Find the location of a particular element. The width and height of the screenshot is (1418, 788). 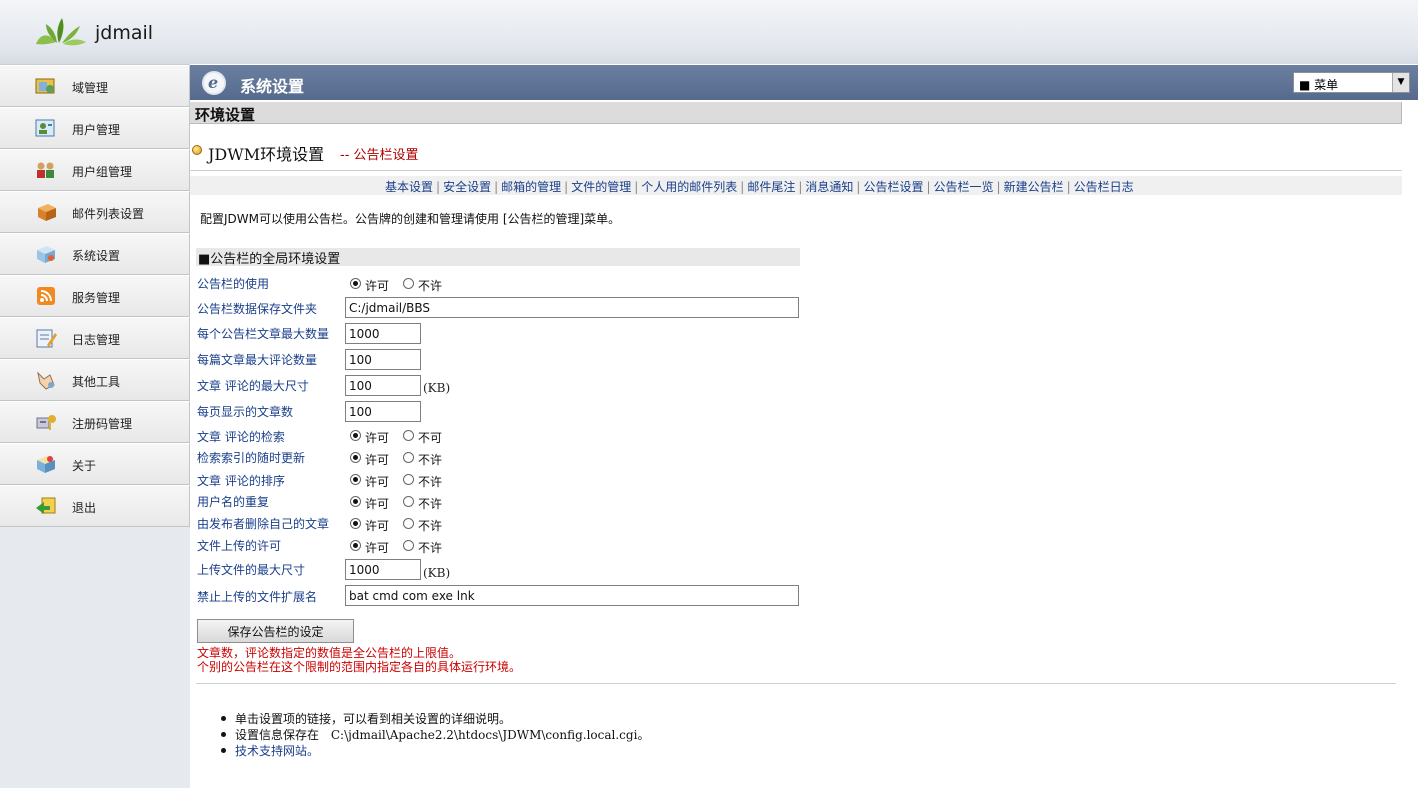

sidebar-item-user-groups: 用户组管理 is located at coordinates (95, 170).